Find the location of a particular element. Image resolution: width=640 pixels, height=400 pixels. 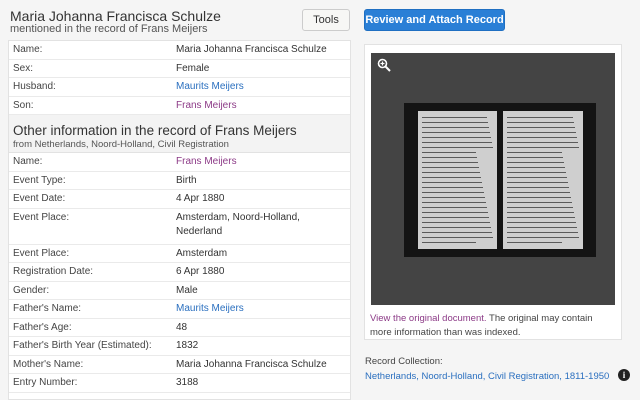

table-row: Name: Maria Johanna Francisca Schulze is located at coordinates (179, 50).